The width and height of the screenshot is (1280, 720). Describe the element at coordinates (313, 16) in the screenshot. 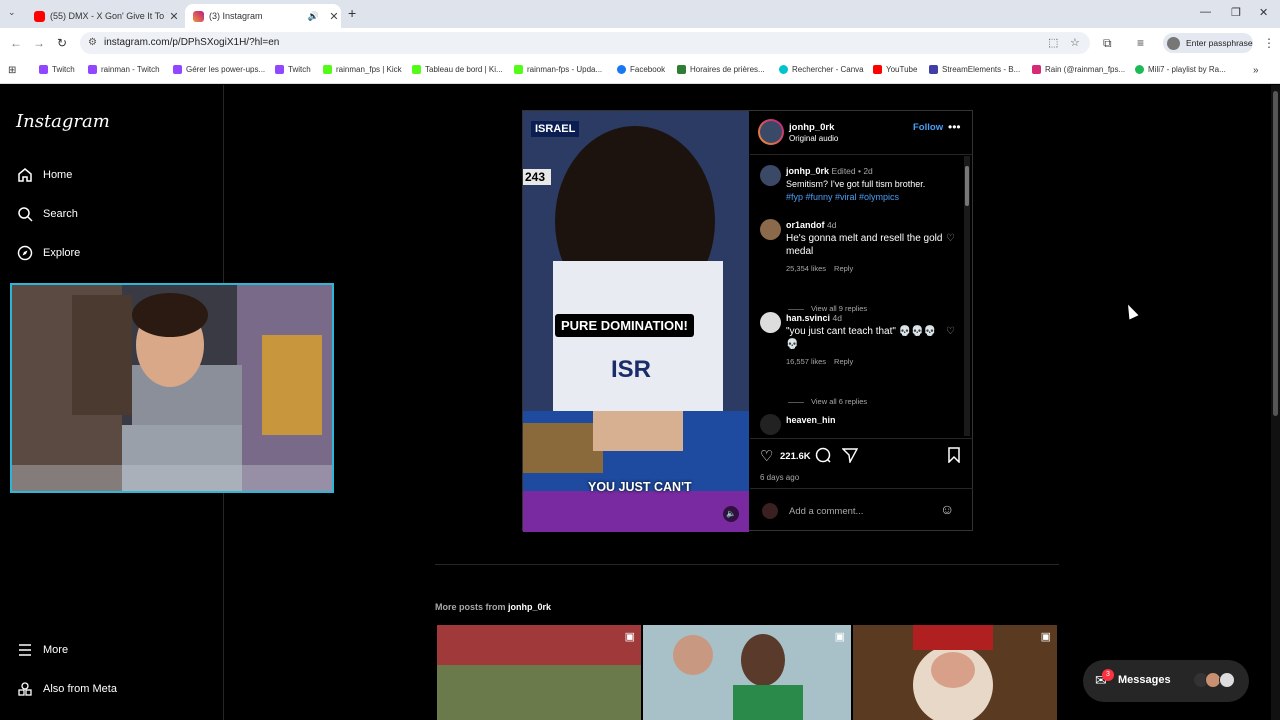

I see `speaker-icon: 🔊` at that location.